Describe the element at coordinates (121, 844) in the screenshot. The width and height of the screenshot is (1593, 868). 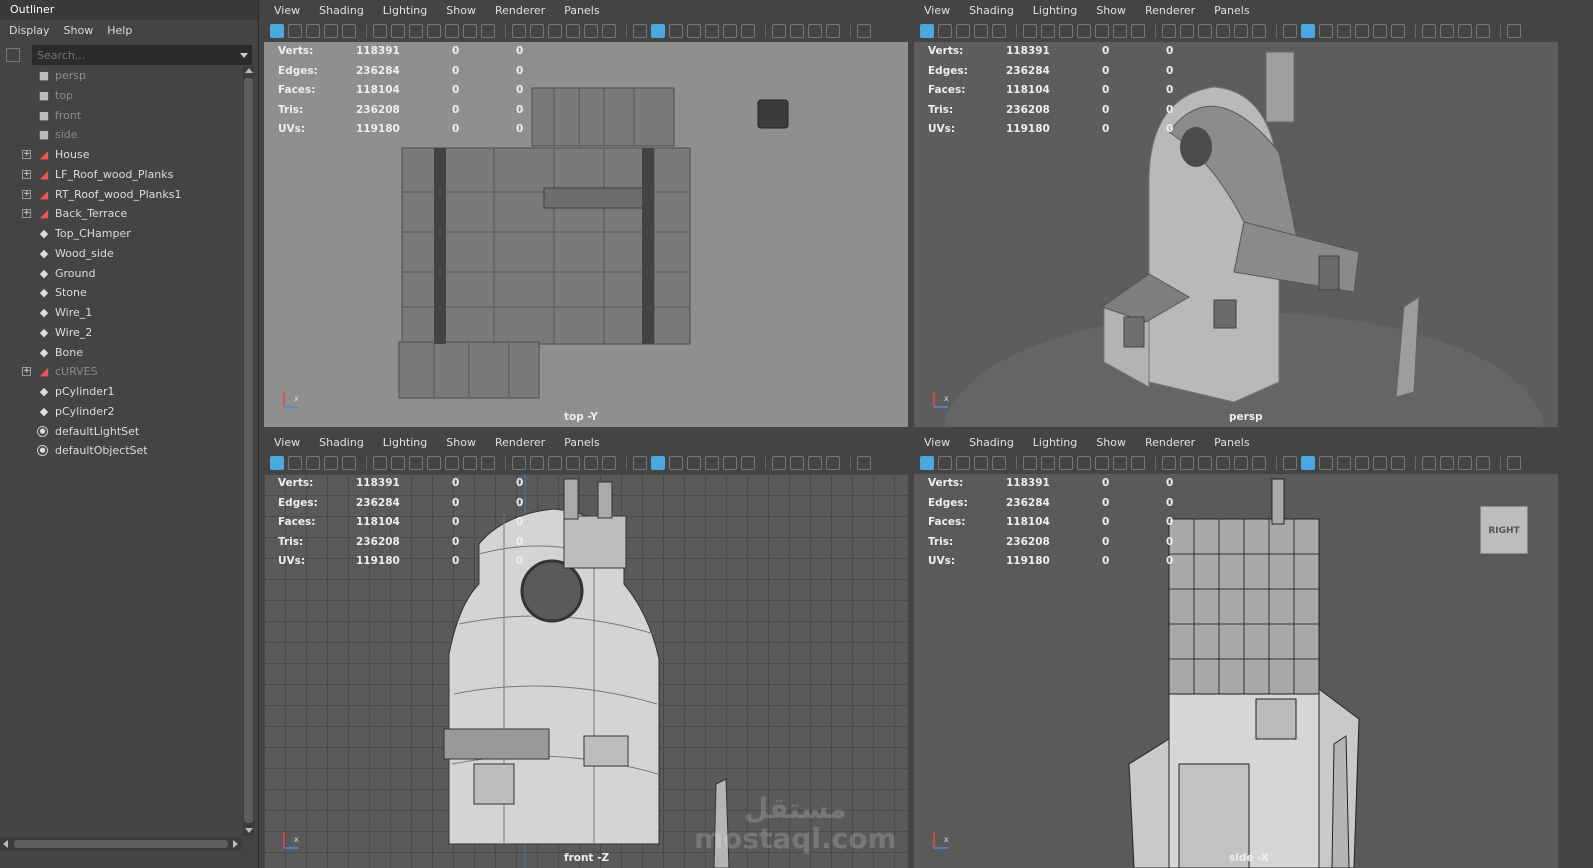
I see `horizontal-scrollbar` at that location.